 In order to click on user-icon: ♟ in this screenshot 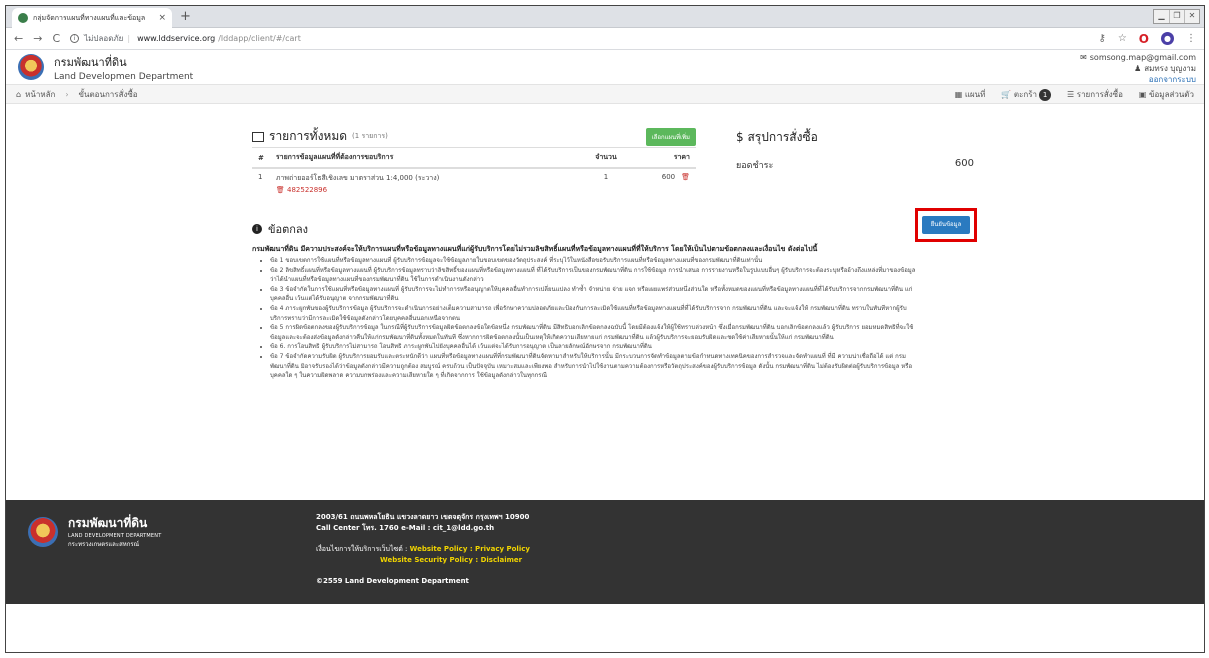, I will do `click(1138, 68)`.